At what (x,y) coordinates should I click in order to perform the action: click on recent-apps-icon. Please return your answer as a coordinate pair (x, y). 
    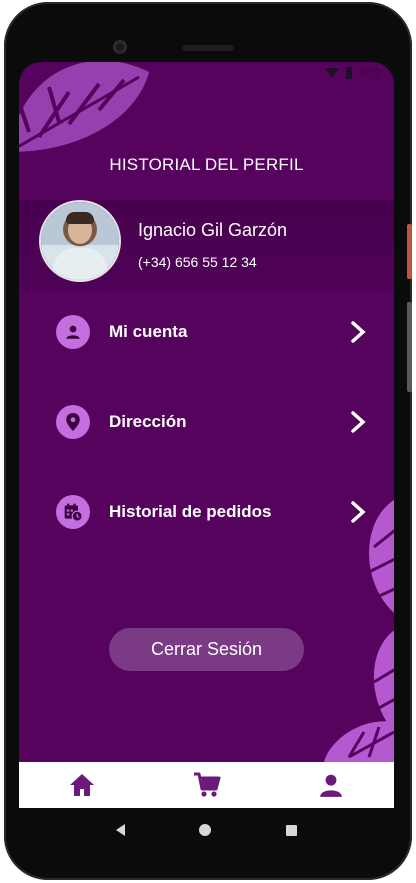
    Looking at the image, I should click on (291, 830).